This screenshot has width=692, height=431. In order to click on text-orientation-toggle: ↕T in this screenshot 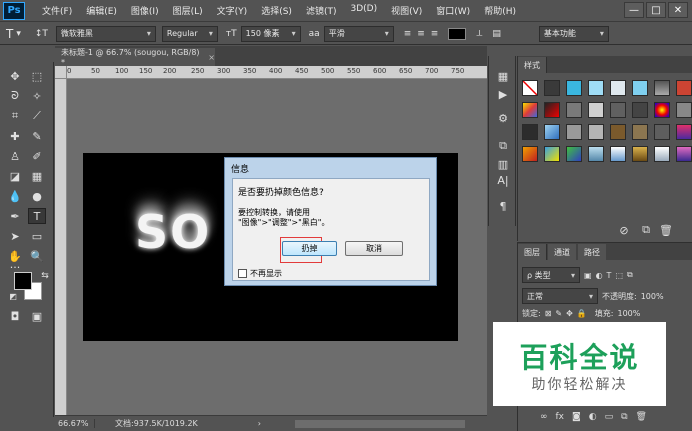, I will do `click(41, 34)`.